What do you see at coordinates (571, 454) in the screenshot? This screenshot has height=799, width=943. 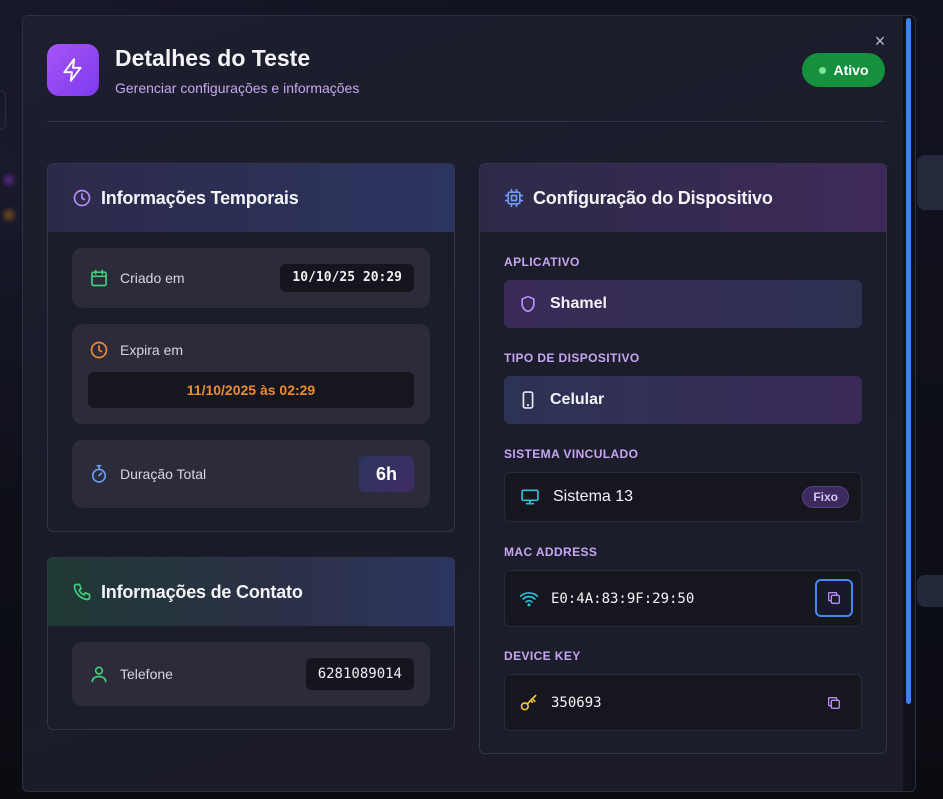 I see `system-section-label: SISTEMA VINCULADO` at bounding box center [571, 454].